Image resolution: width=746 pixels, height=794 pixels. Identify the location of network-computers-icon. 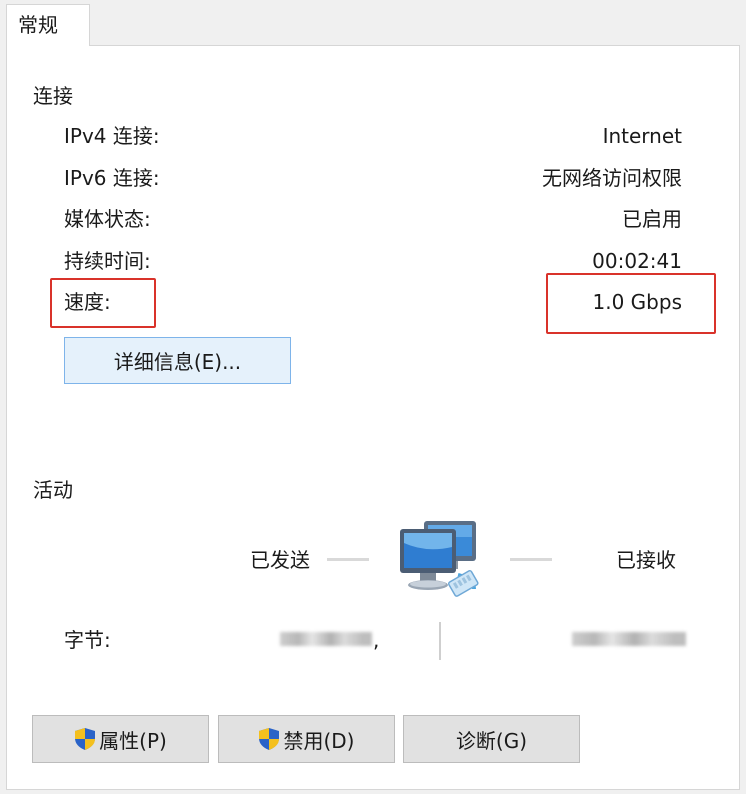
(444, 567).